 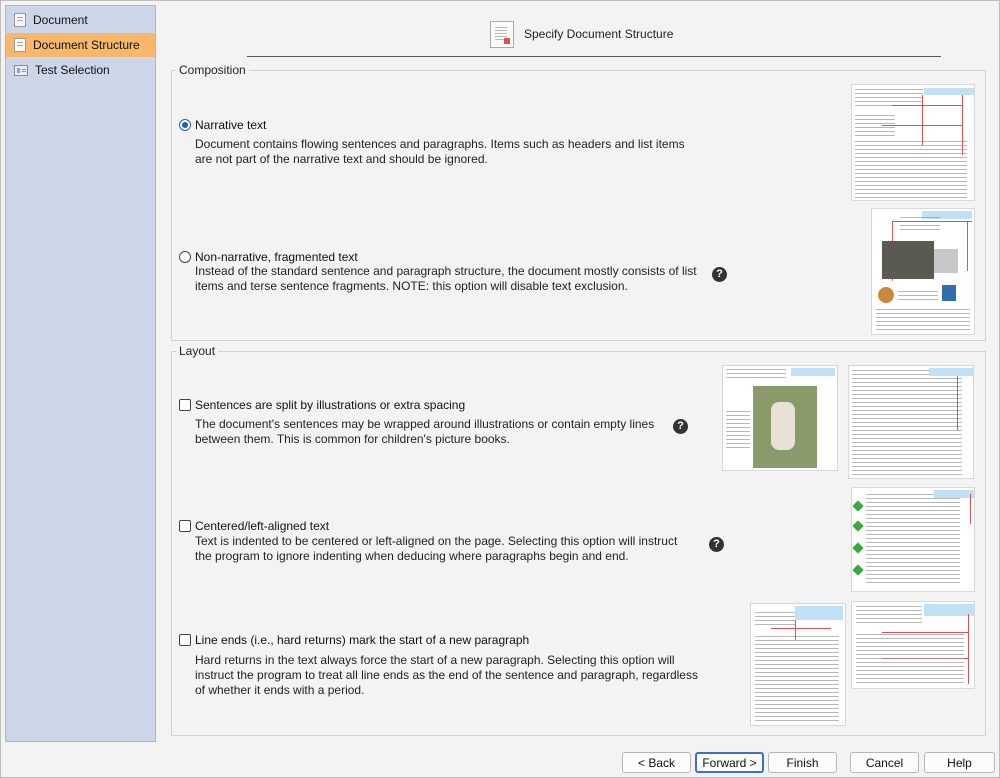 What do you see at coordinates (729, 762) in the screenshot?
I see `forward-button: Forward >` at bounding box center [729, 762].